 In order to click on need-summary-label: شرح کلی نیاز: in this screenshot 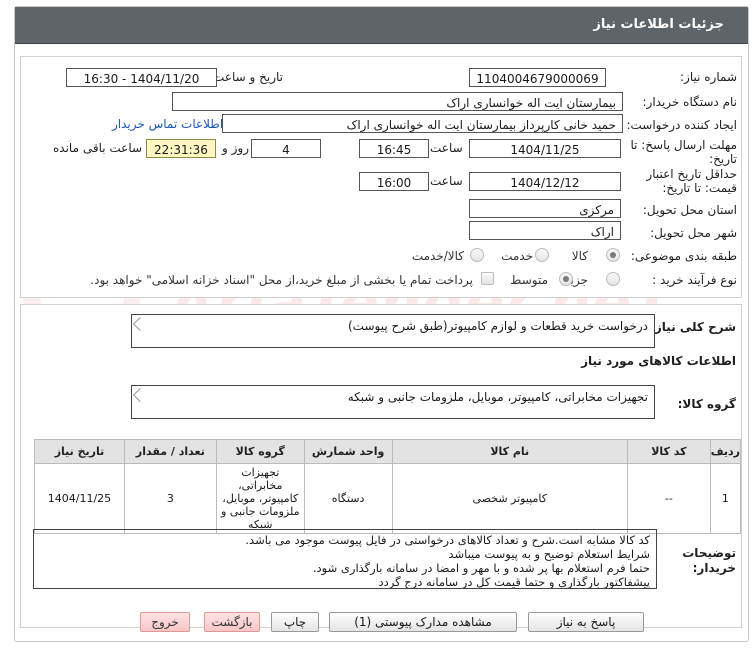, I will do `click(693, 327)`.